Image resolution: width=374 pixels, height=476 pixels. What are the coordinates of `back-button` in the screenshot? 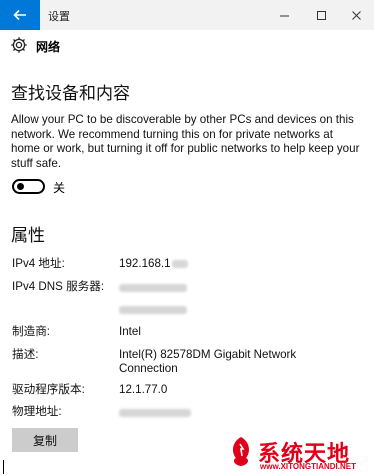 It's located at (20, 15).